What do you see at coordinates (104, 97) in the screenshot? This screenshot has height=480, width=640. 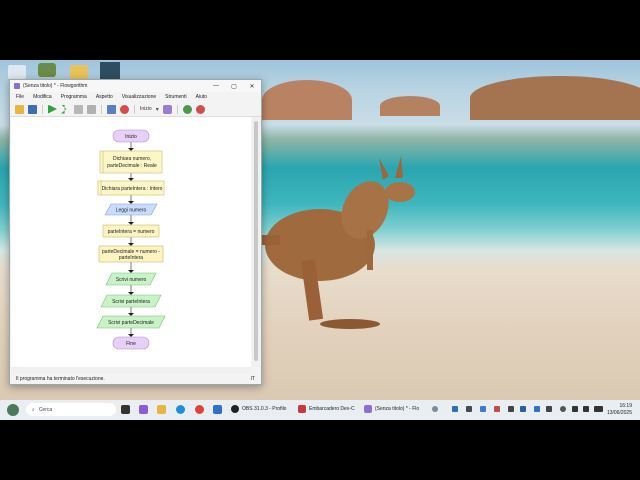 I see `menu-aspetto: Aspetto` at bounding box center [104, 97].